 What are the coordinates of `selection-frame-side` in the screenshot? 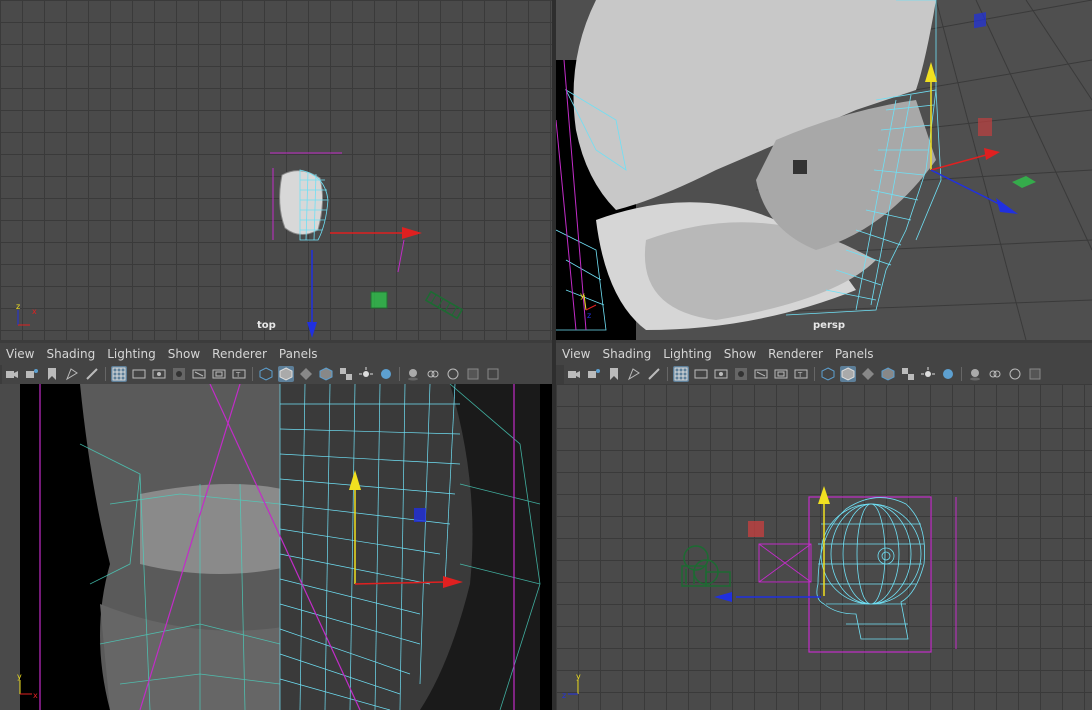 It's located at (870, 574).